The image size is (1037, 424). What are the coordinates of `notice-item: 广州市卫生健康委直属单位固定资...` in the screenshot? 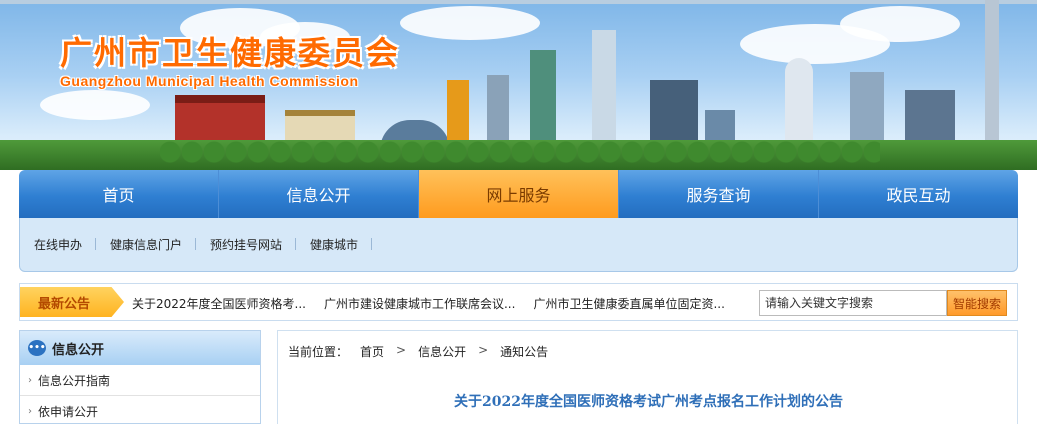 It's located at (628, 303).